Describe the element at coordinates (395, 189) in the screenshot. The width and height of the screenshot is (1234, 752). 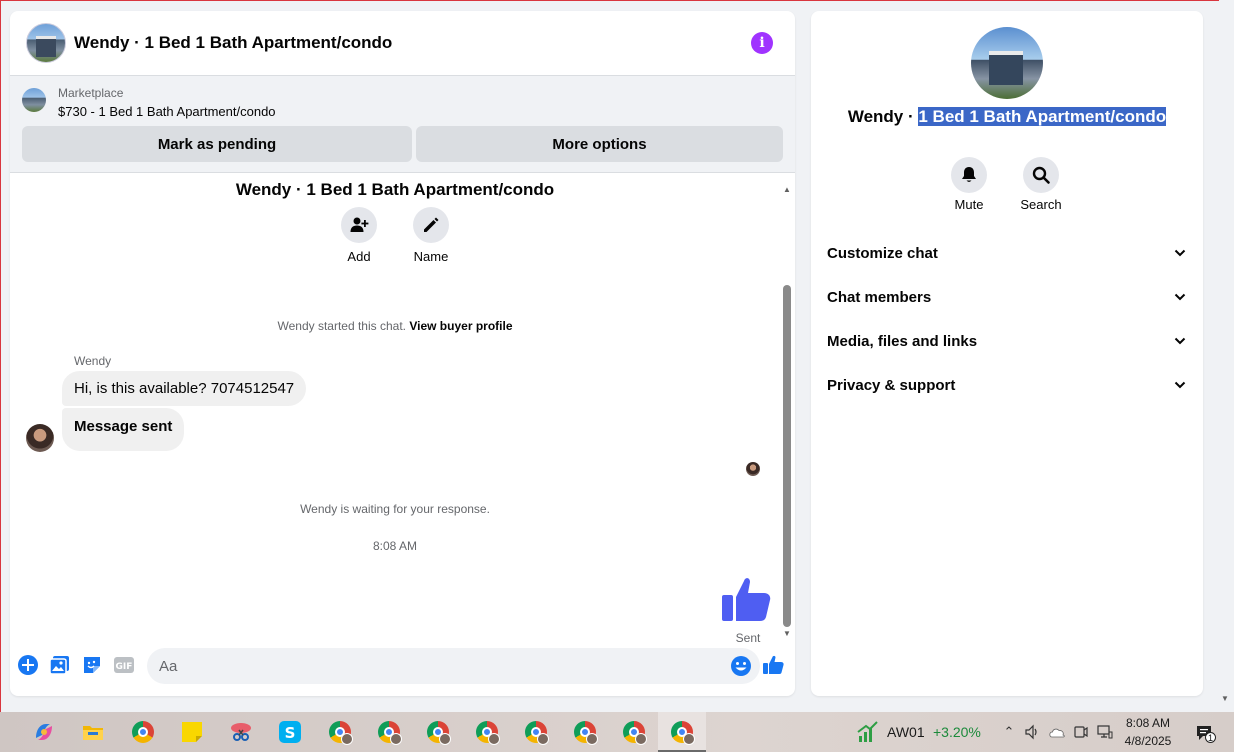
I see `conversation-title: Wendy · 1 Bed 1 Bath Apartment/condo` at that location.